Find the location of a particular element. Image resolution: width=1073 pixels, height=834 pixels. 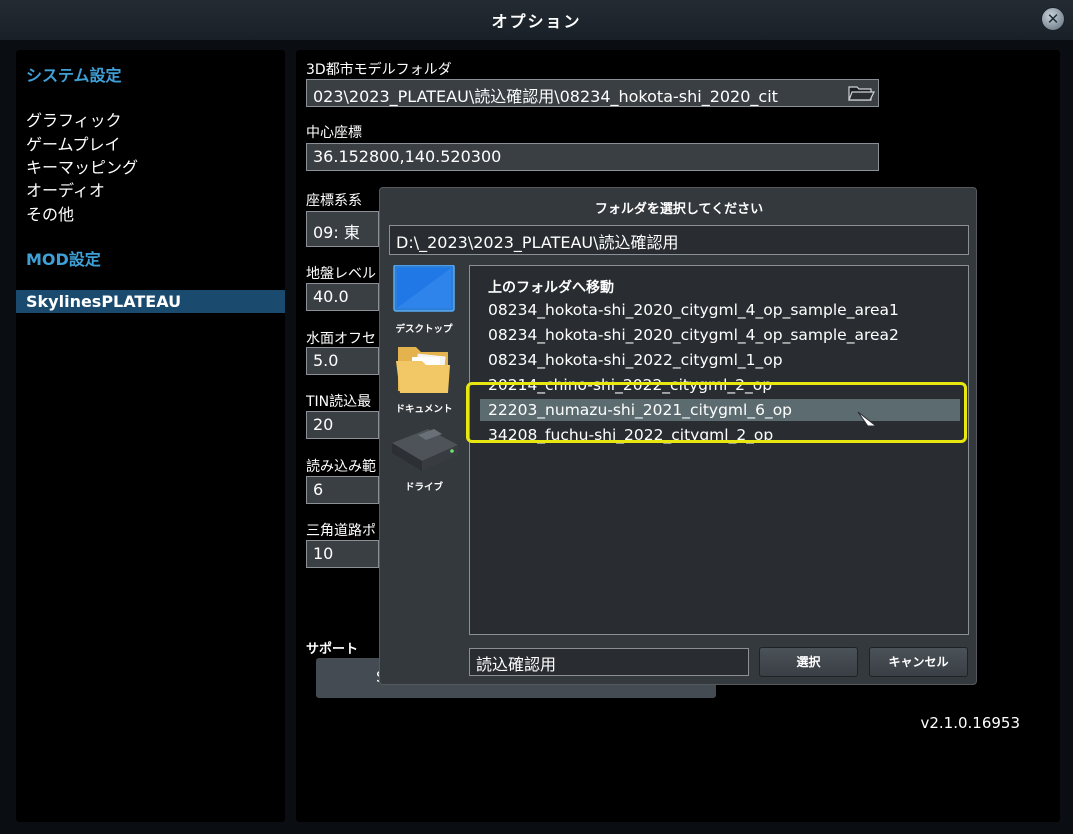

load-range-label: 読み込み範 is located at coordinates (341, 467).